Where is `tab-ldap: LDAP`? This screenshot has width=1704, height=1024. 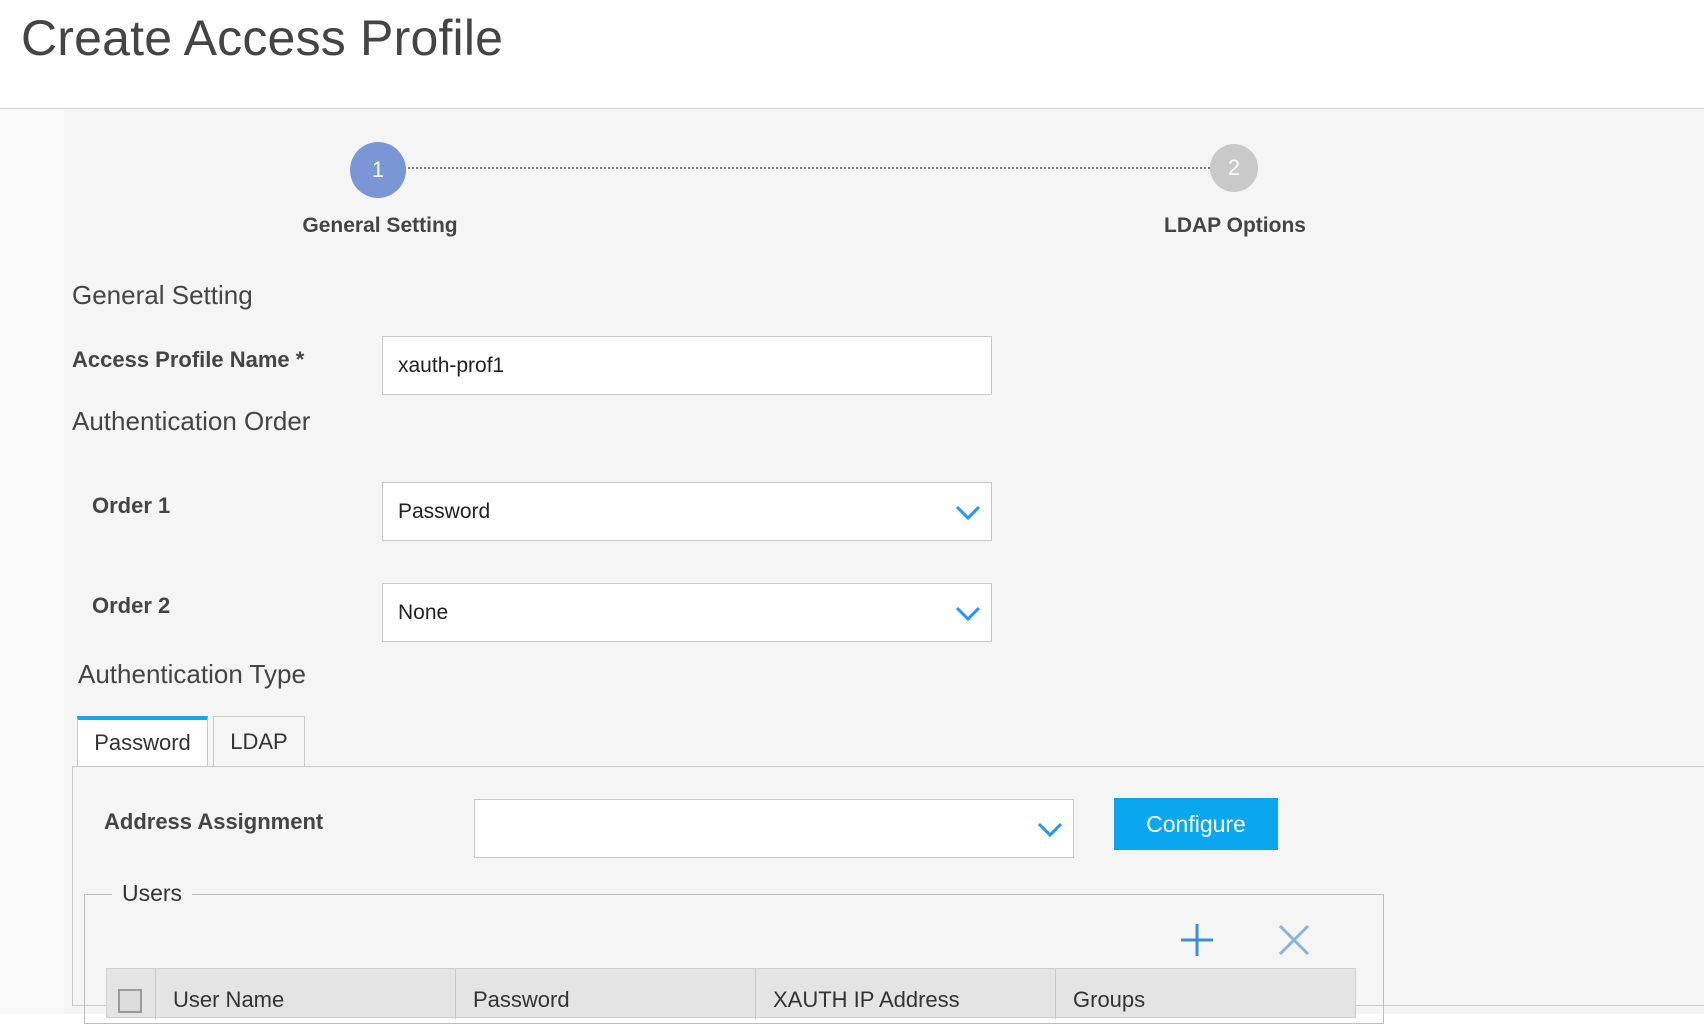 tab-ldap: LDAP is located at coordinates (259, 741).